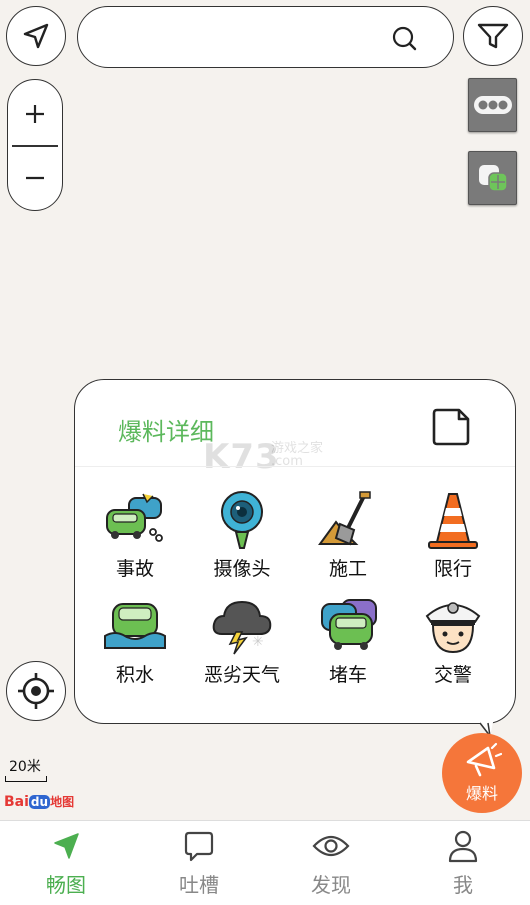 The width and height of the screenshot is (530, 905). I want to click on traffic-cone-icon, so click(453, 521).